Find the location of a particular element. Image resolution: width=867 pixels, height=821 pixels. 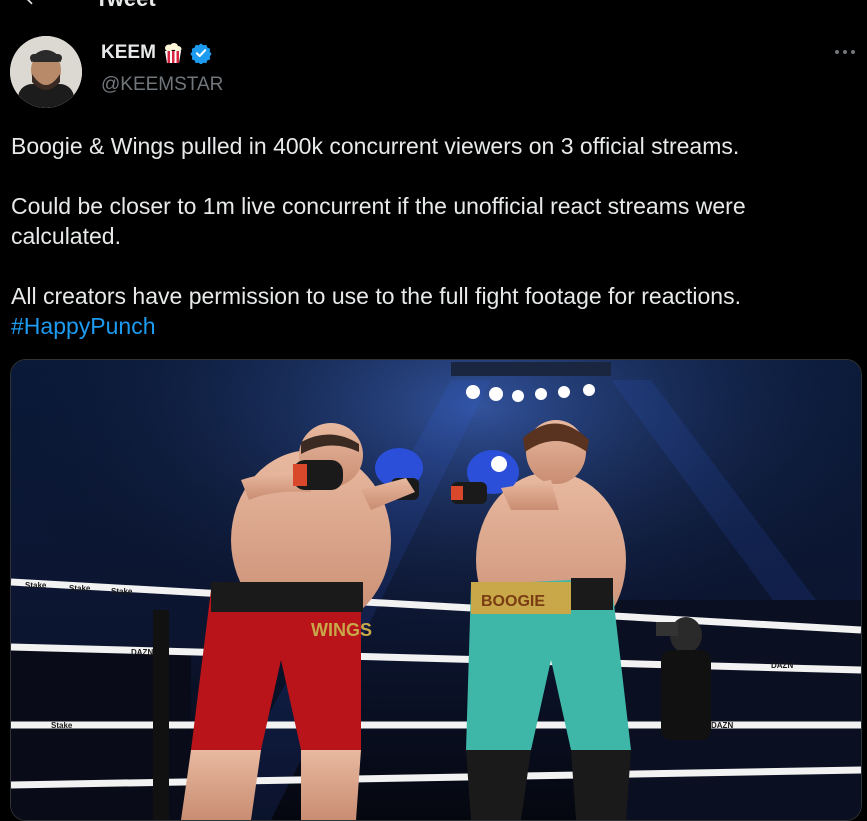

svg-text: WINGS is located at coordinates (341, 630).